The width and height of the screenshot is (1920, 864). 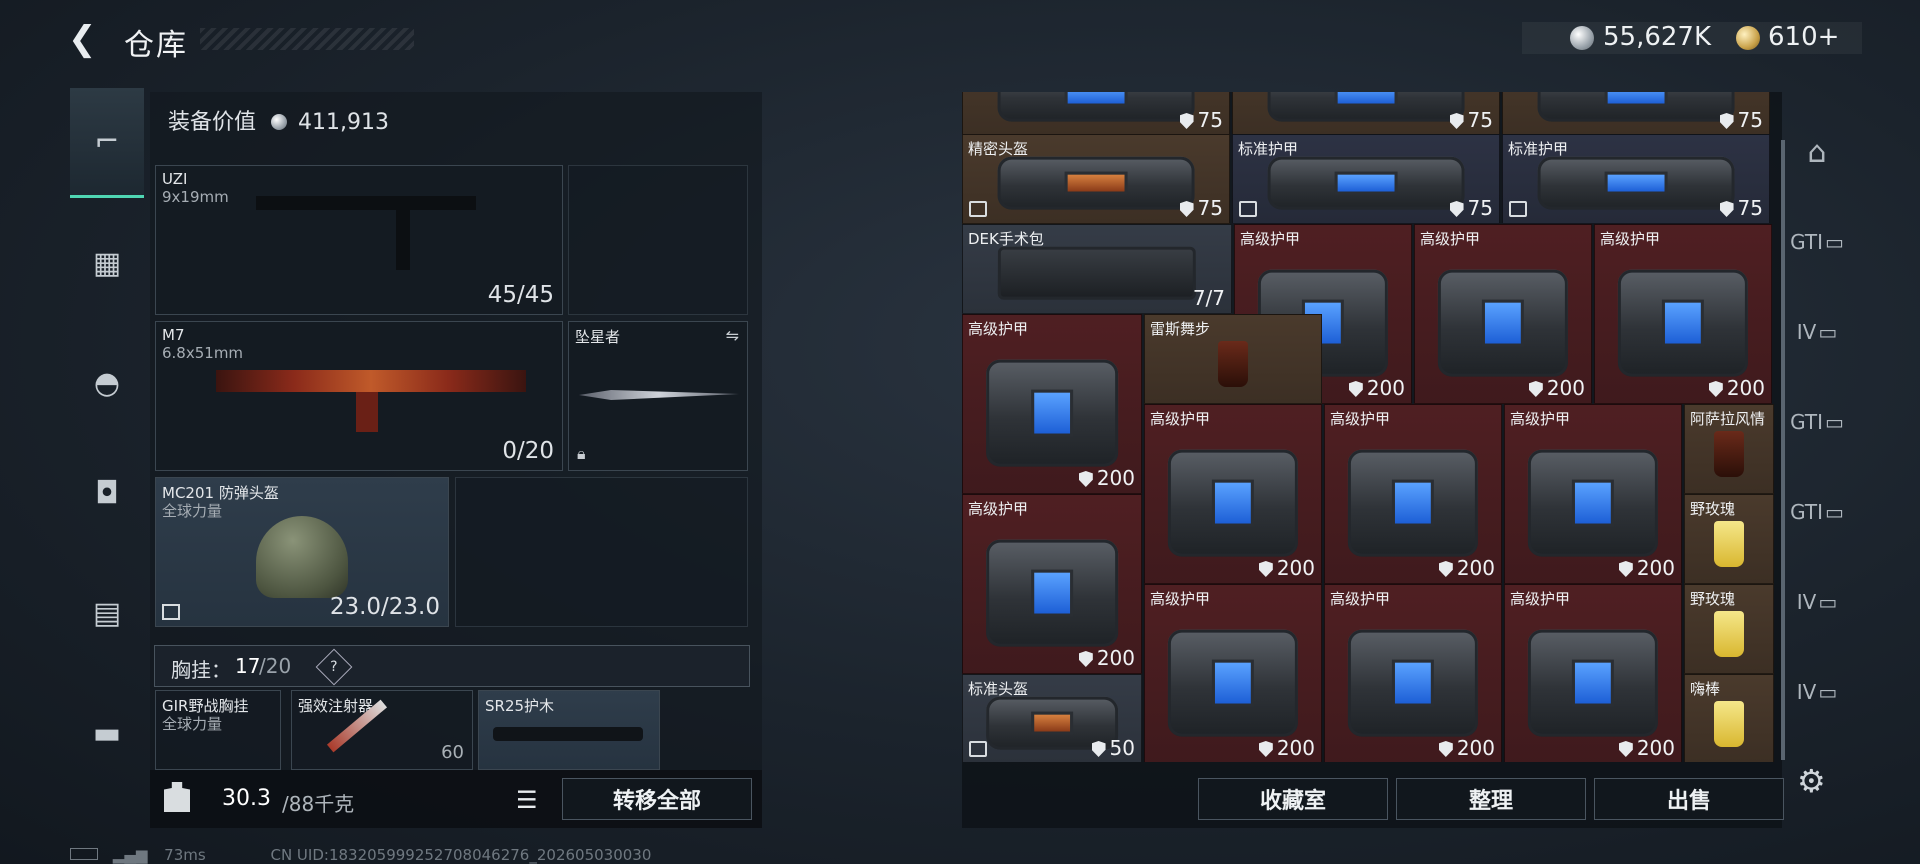 I want to click on grid-item: DEK手术包 7/7, so click(x=1097, y=269).